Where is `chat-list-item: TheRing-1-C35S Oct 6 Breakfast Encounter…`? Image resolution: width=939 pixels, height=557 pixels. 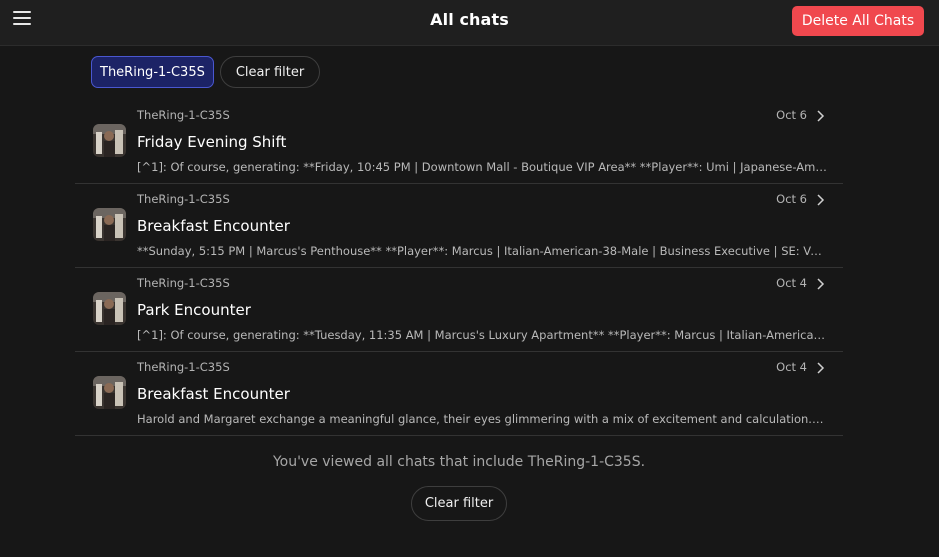
chat-list-item: TheRing-1-C35S Oct 6 Breakfast Encounter… is located at coordinates (459, 226).